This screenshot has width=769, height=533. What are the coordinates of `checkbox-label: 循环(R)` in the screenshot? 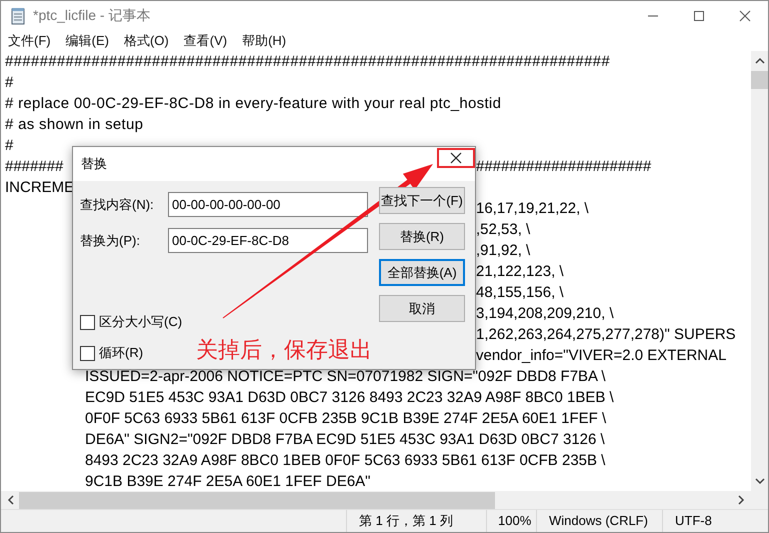 It's located at (121, 353).